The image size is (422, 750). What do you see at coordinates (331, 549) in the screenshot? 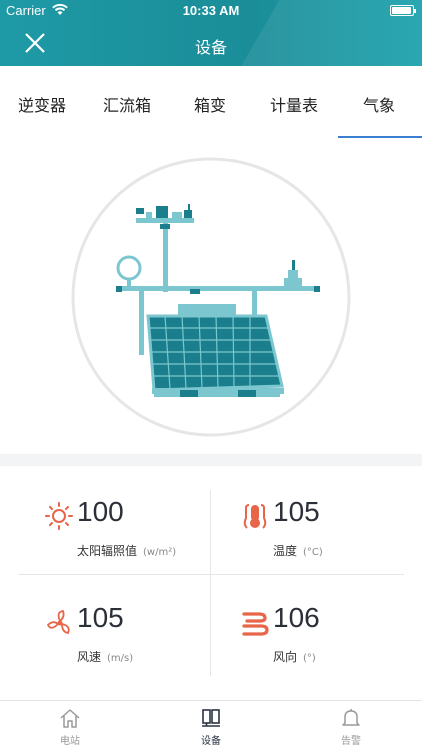
I see `metric-temperature: 105 温度 (°C)` at bounding box center [331, 549].